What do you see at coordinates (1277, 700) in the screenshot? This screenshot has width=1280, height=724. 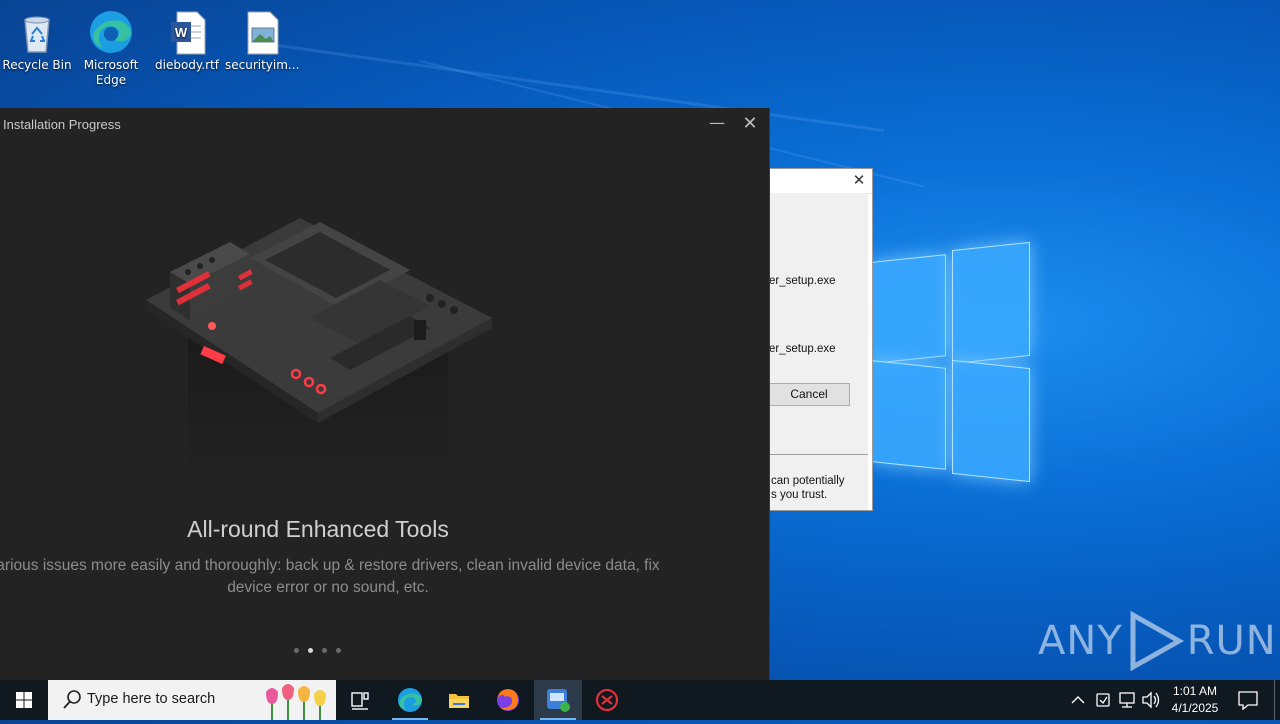 I see `show-desktop-button` at bounding box center [1277, 700].